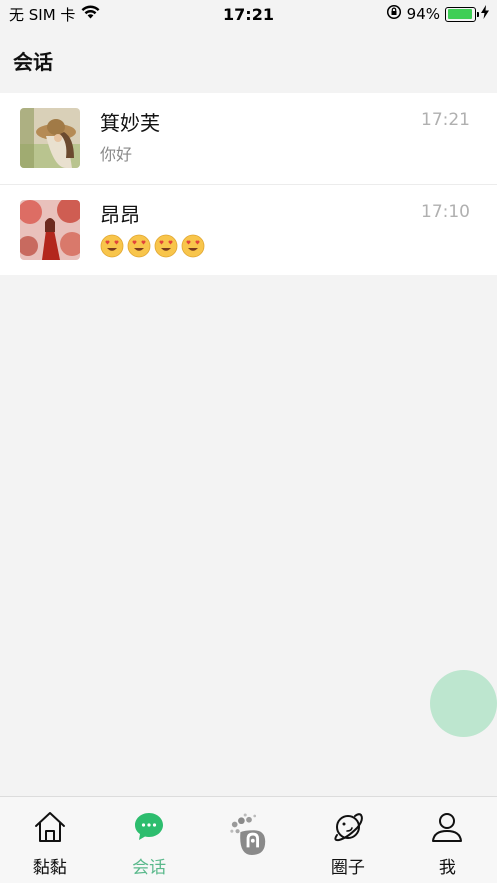  I want to click on charging-icon, so click(485, 14).